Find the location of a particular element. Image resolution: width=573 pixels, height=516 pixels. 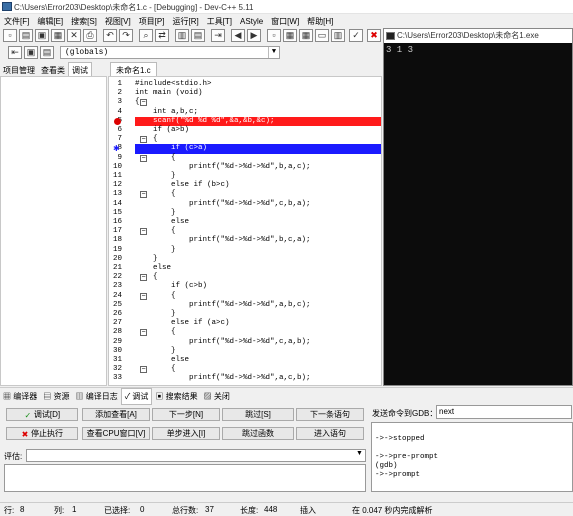

skip-button: 跳过[S] is located at coordinates (258, 414).